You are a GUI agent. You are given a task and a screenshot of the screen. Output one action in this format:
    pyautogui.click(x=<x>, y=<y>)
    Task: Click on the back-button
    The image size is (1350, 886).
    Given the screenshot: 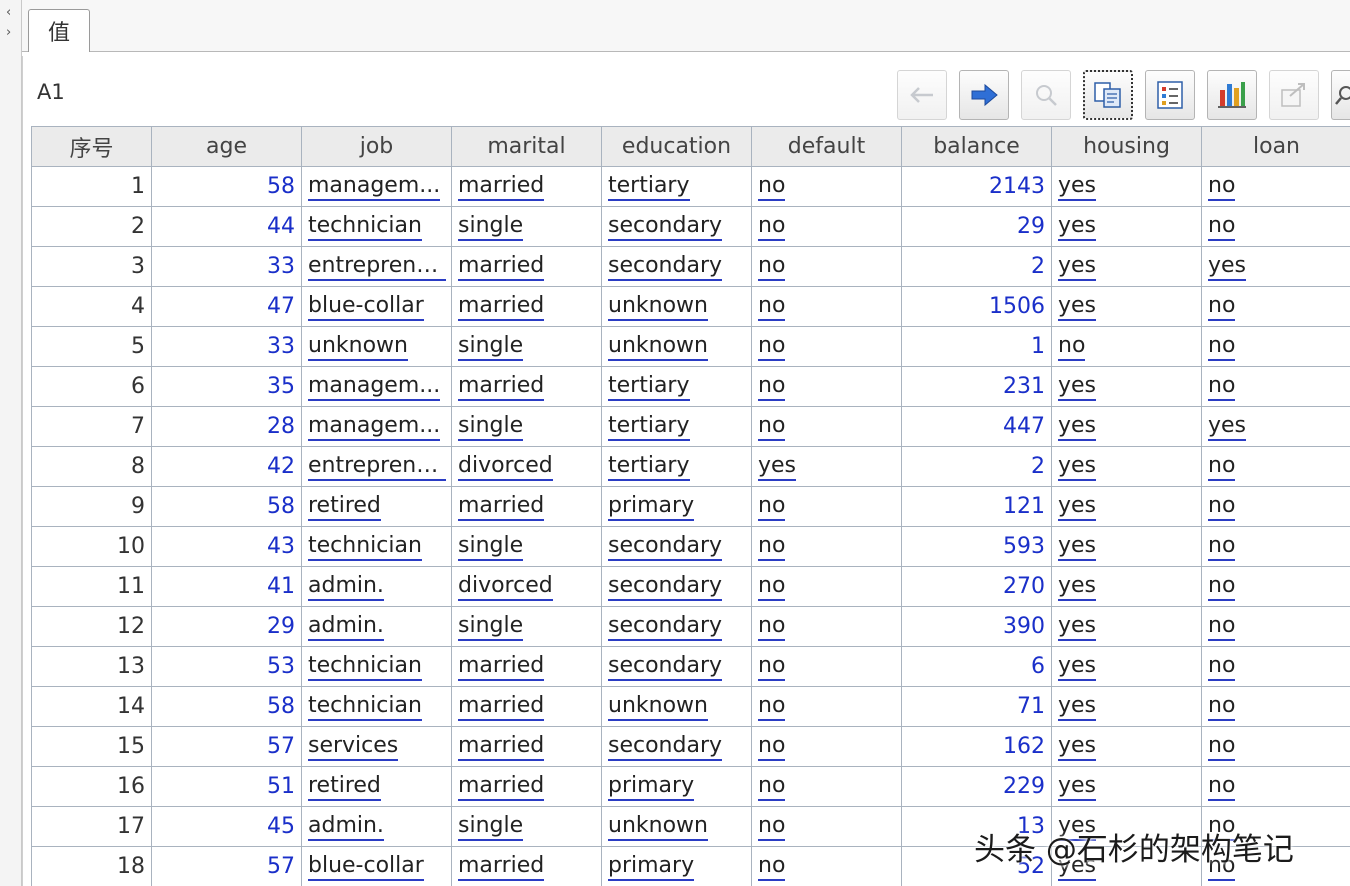 What is the action you would take?
    pyautogui.click(x=922, y=95)
    